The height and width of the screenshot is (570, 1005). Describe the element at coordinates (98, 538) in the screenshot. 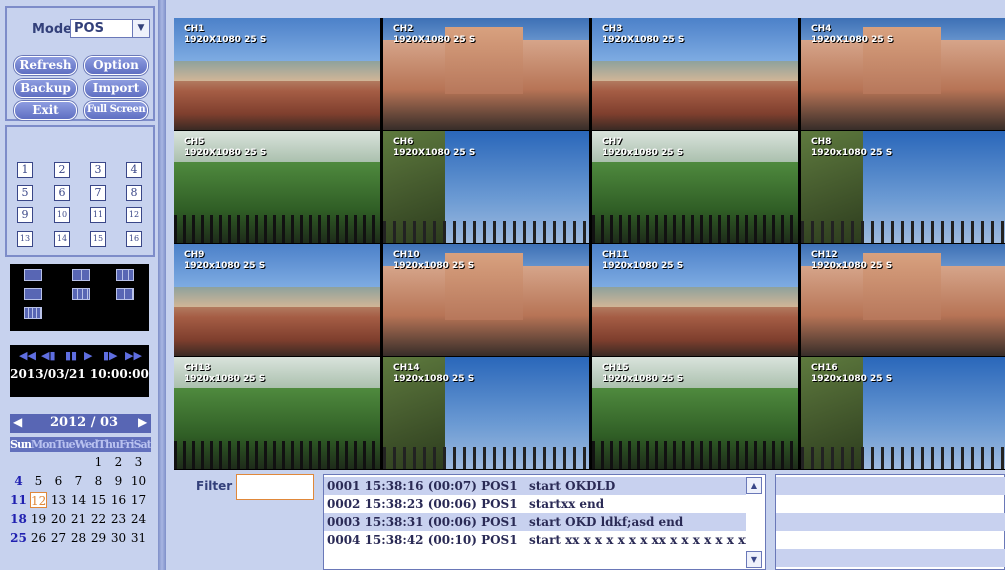

I see `calendar-day: 29` at that location.